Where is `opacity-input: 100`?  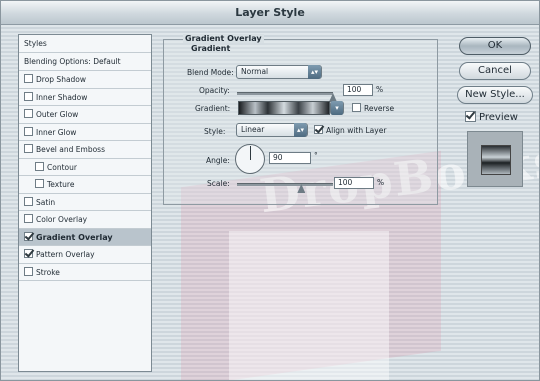
opacity-input: 100 is located at coordinates (358, 90).